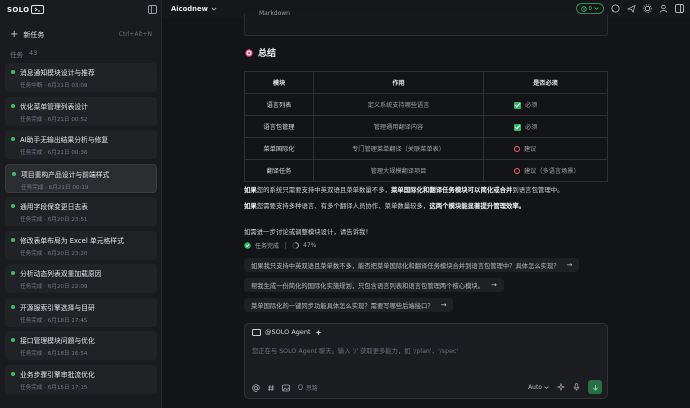 The width and height of the screenshot is (690, 408). Describe the element at coordinates (267, 246) in the screenshot. I see `task-done-label: 任务完成` at that location.